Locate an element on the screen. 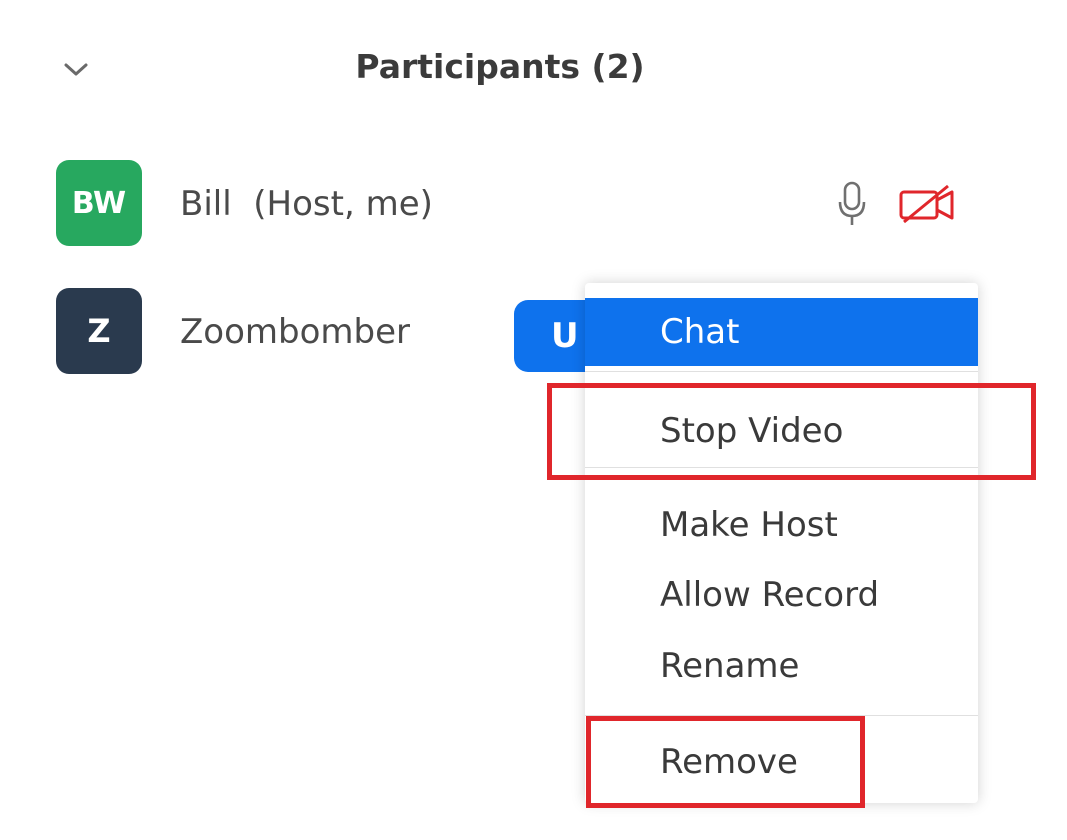  menu-item-allow-record: Allow Record is located at coordinates (781, 595).